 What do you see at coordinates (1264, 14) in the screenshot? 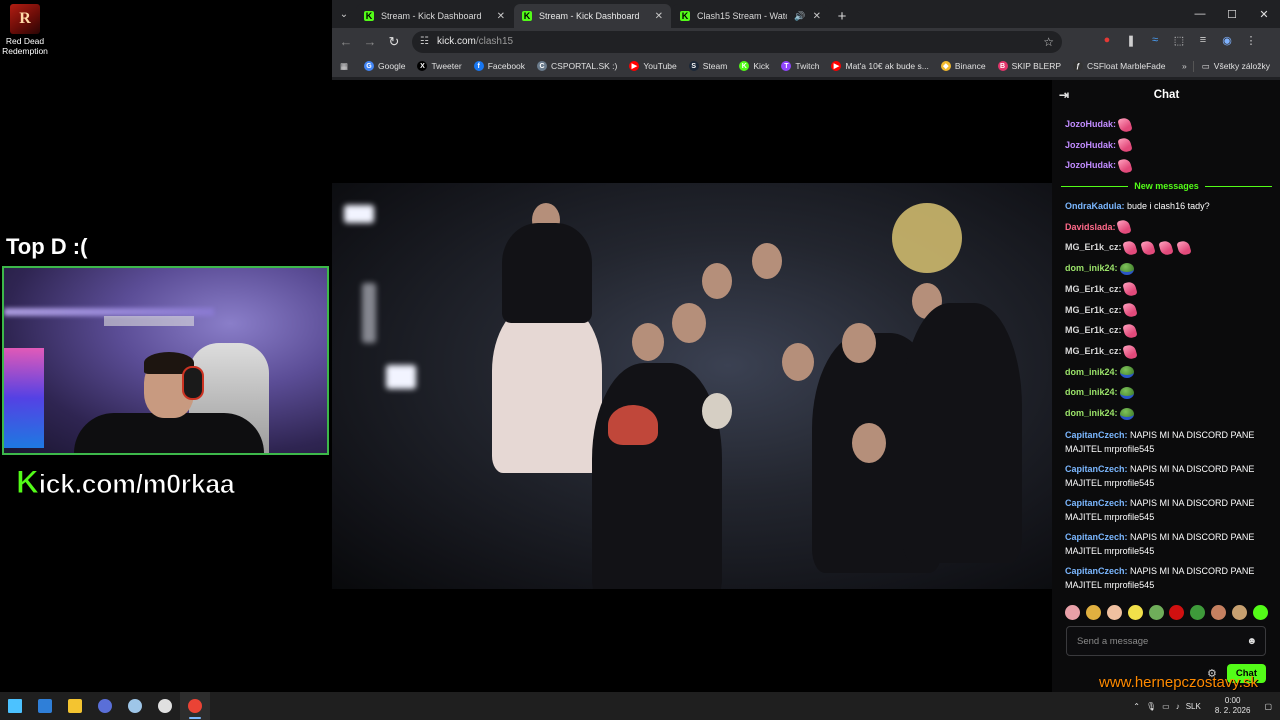
I see `close-icon: ✕` at bounding box center [1264, 14].